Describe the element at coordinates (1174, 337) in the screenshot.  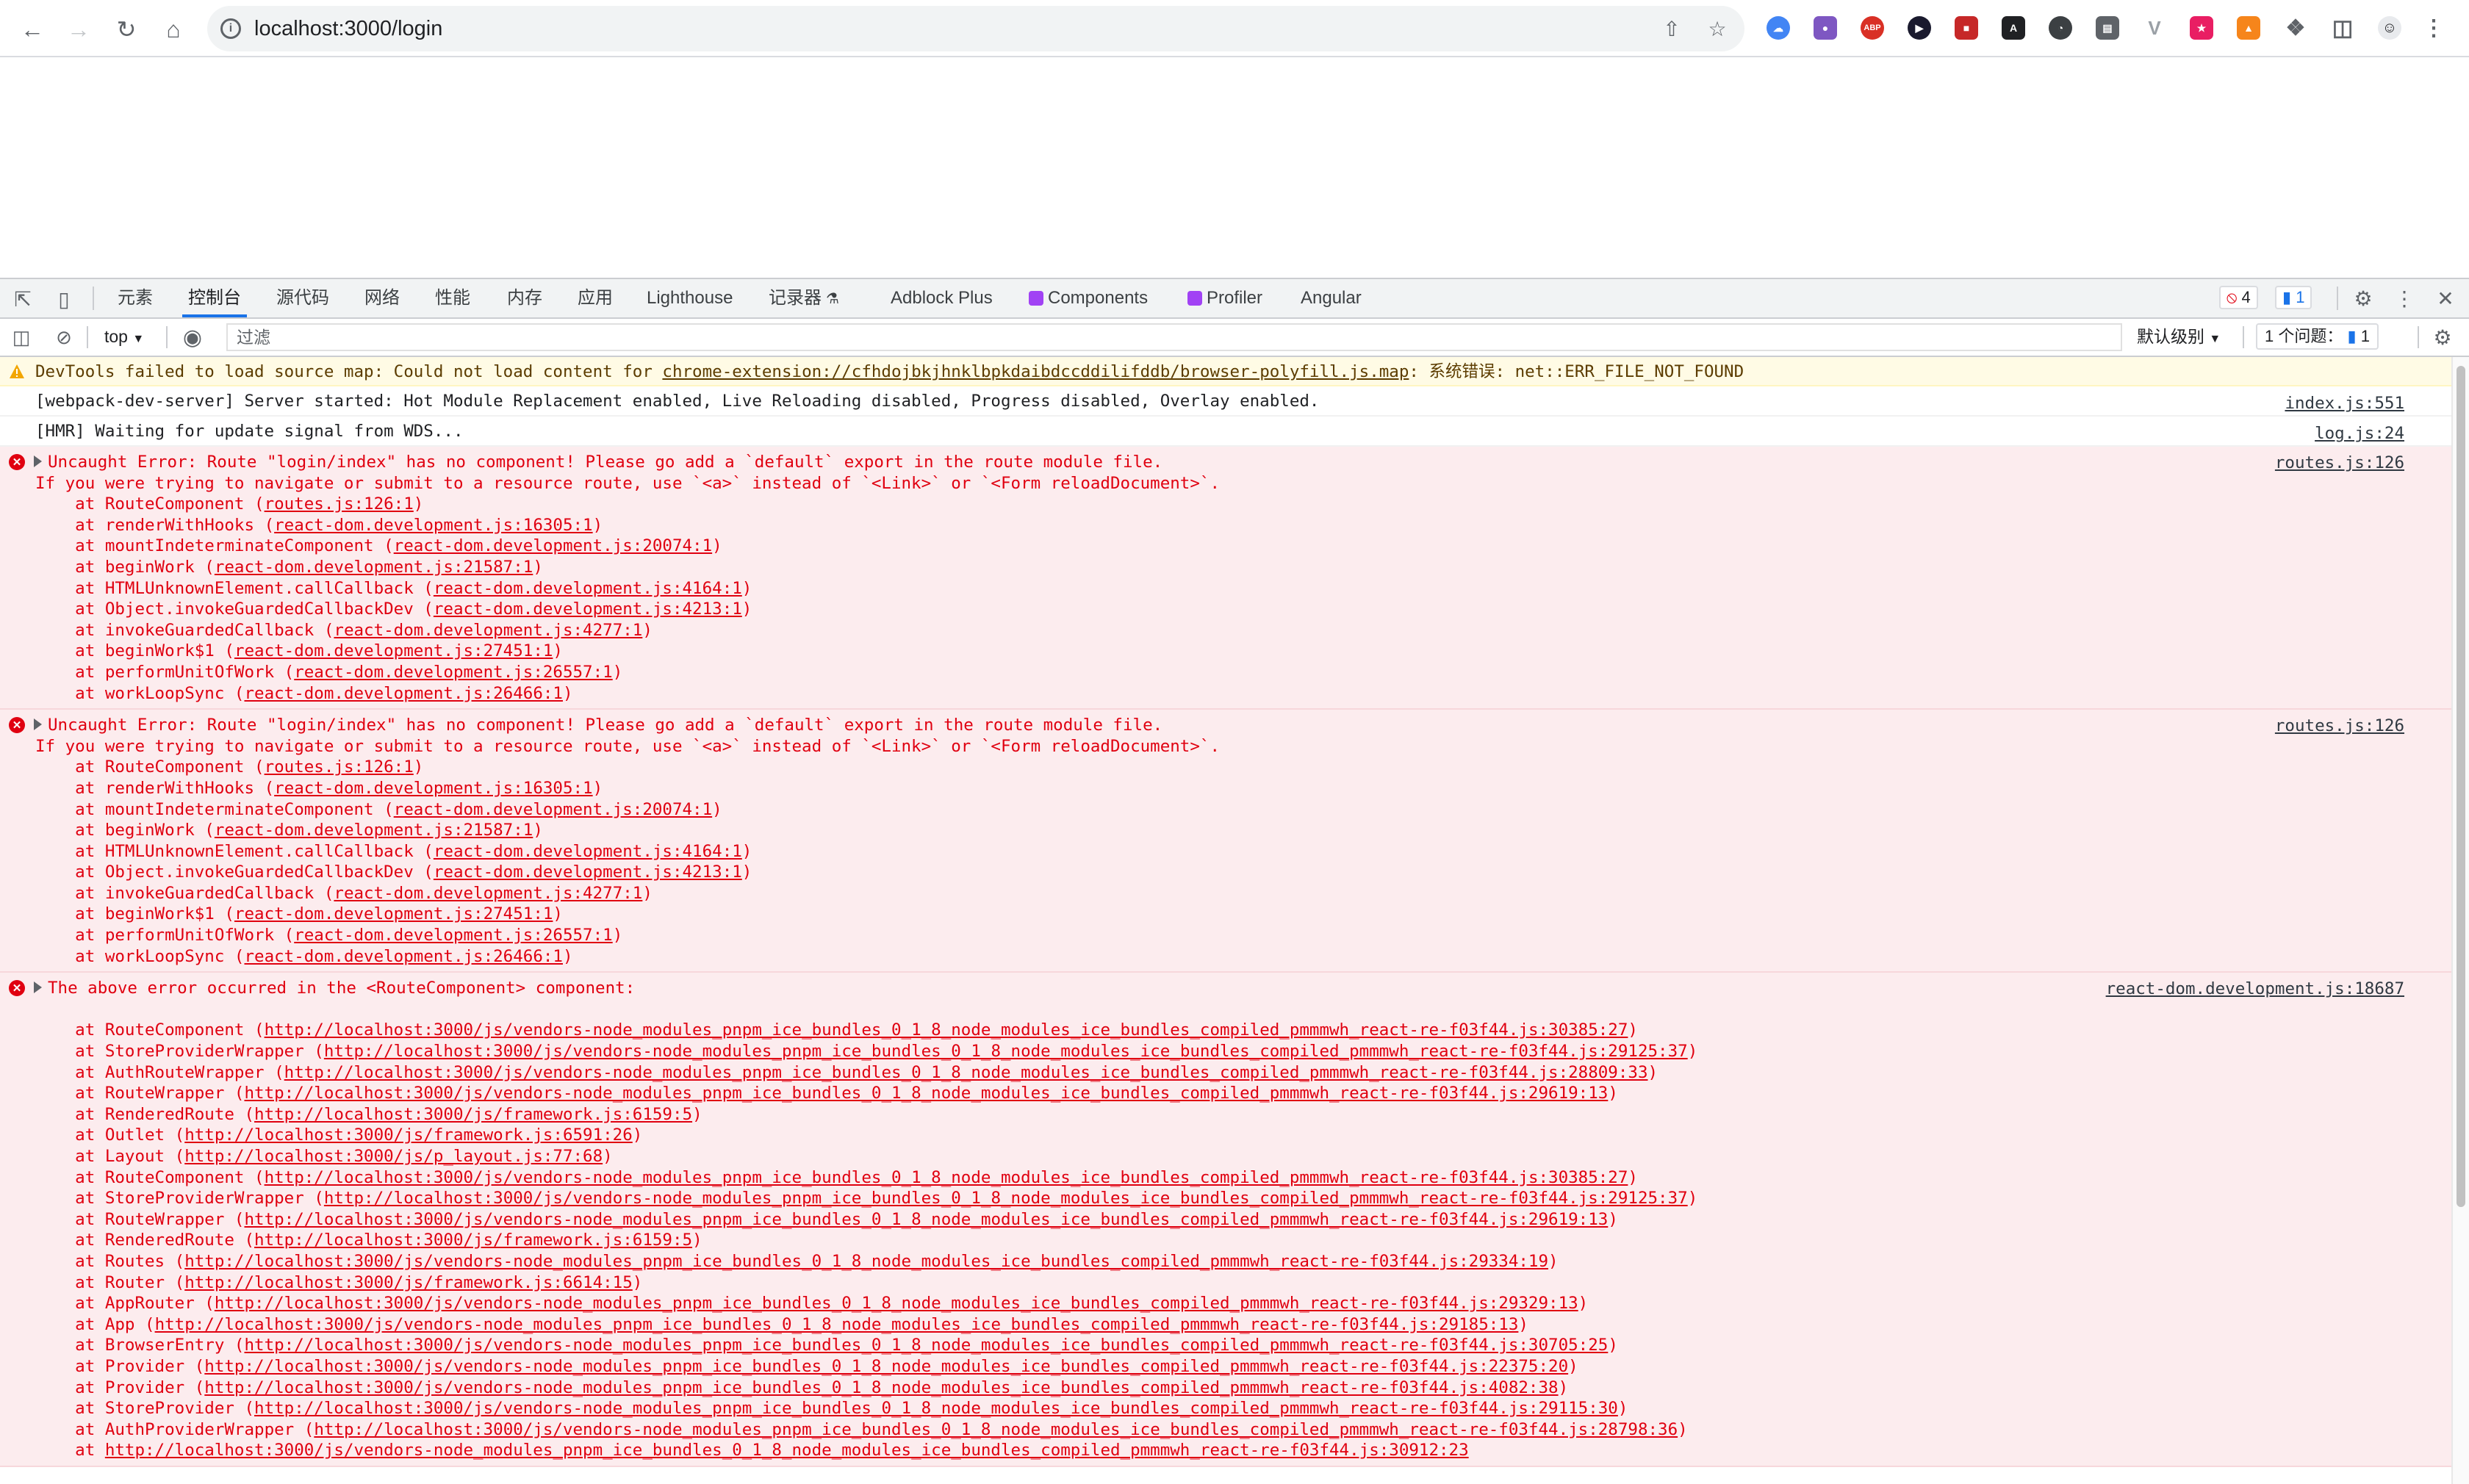
I see `console-filter-input: 过滤` at that location.